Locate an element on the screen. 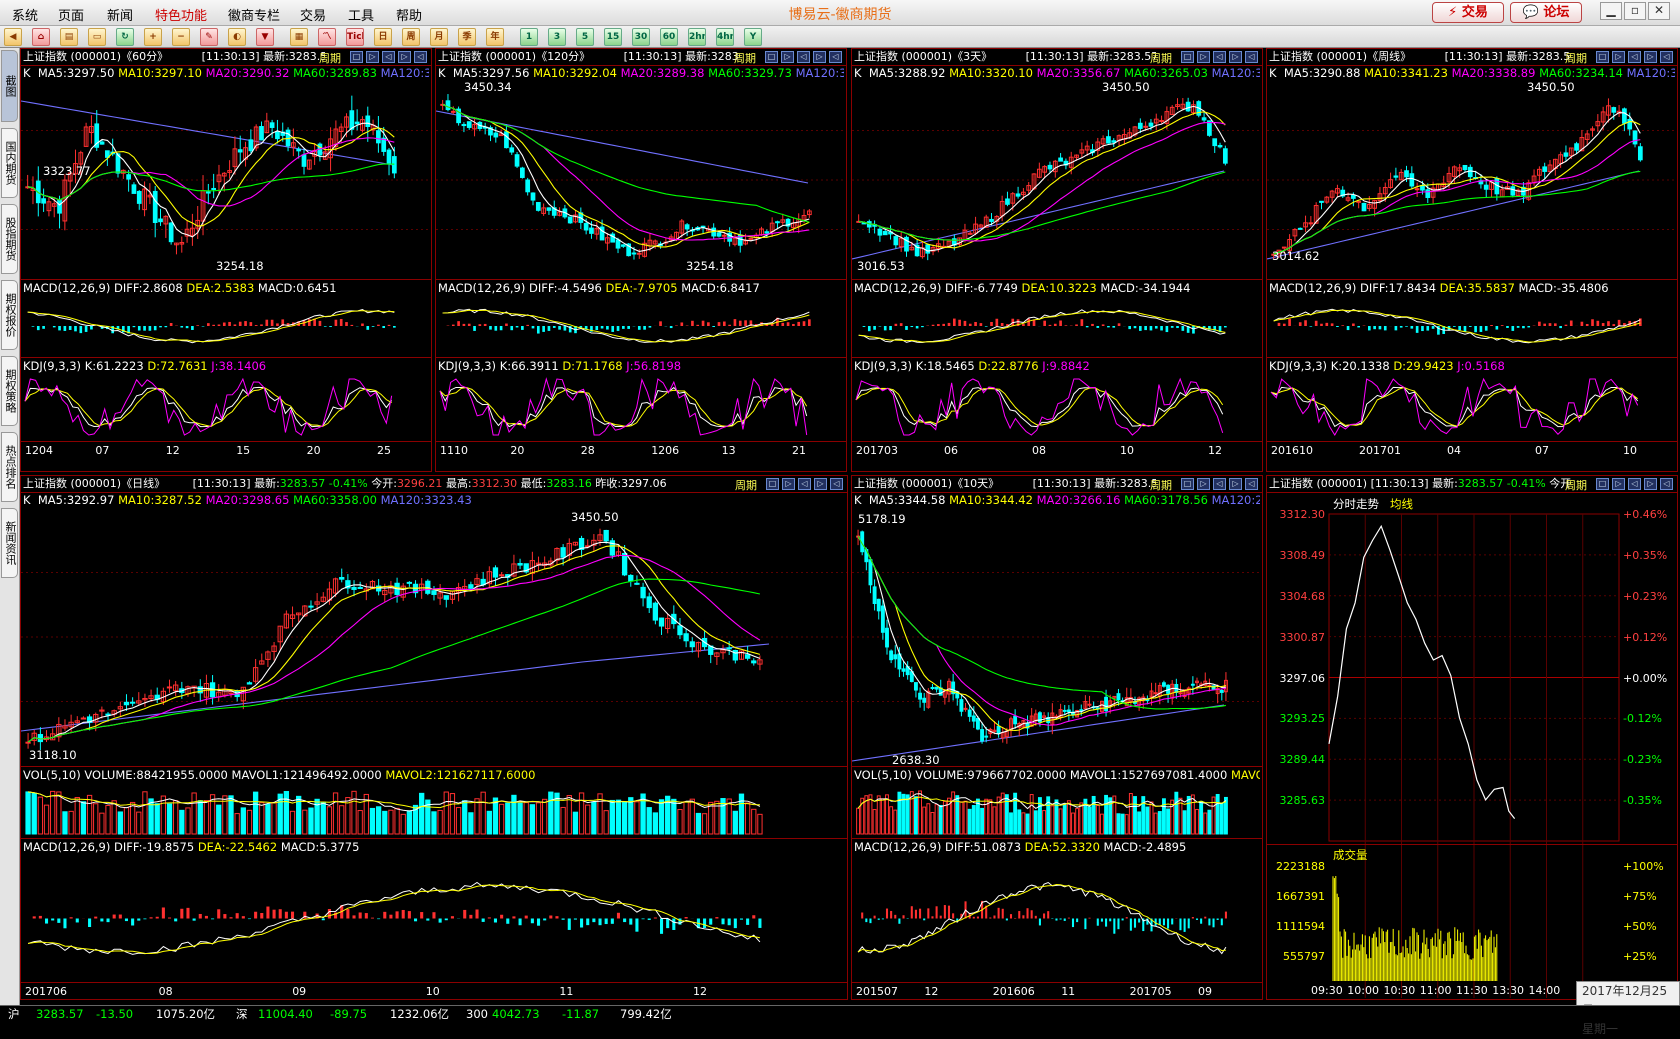 The width and height of the screenshot is (1680, 1039). tick-icon: Tick is located at coordinates (355, 37).